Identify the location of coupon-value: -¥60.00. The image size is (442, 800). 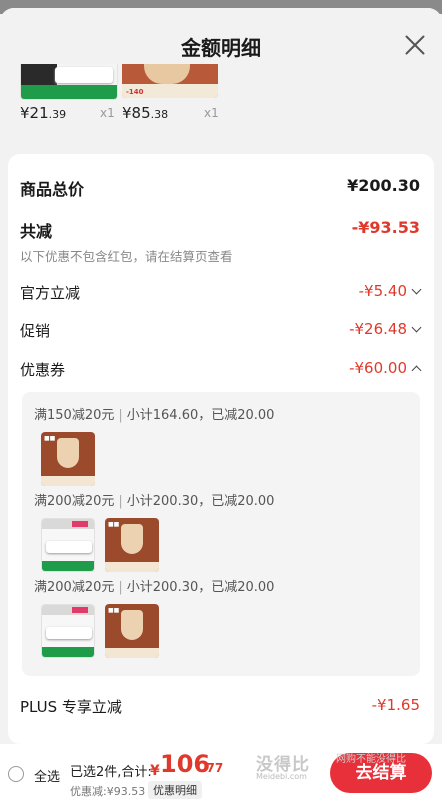
(378, 368).